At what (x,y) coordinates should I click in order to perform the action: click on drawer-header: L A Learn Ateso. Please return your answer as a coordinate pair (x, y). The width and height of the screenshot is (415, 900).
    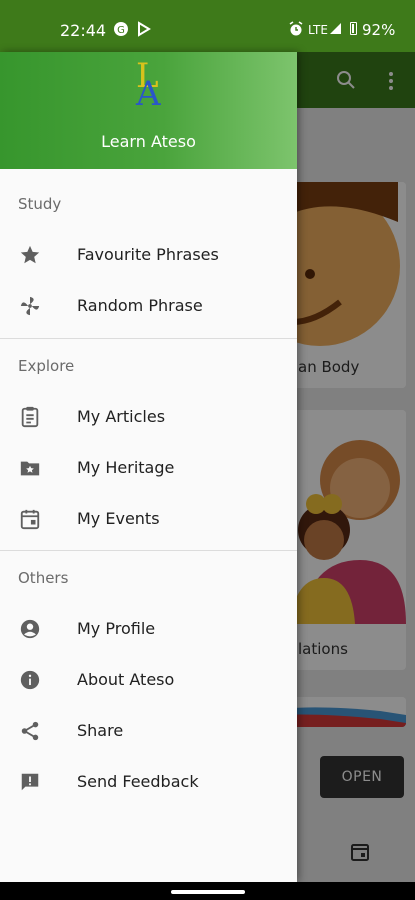
    Looking at the image, I should click on (148, 110).